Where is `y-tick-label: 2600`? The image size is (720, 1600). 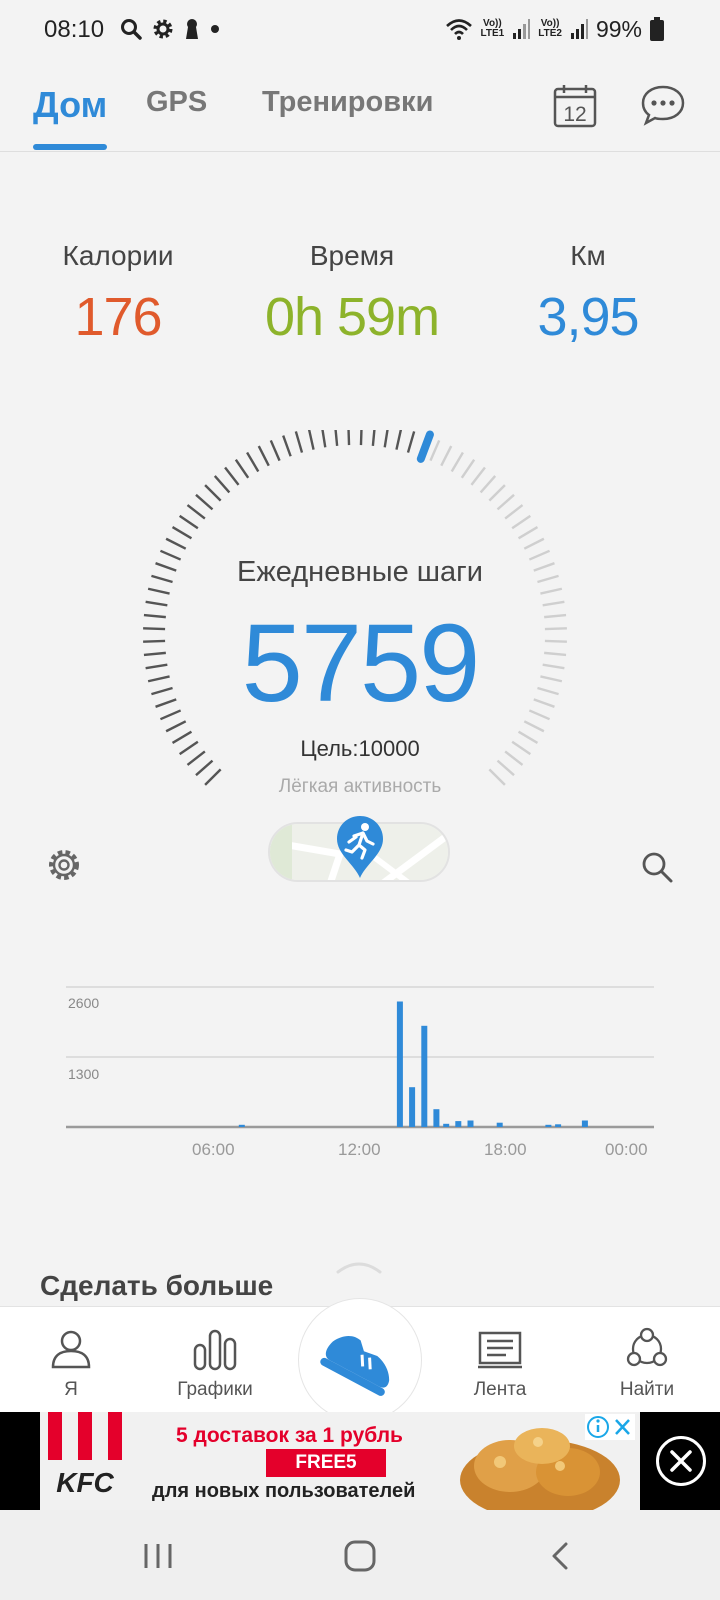
y-tick-label: 2600 is located at coordinates (84, 1003).